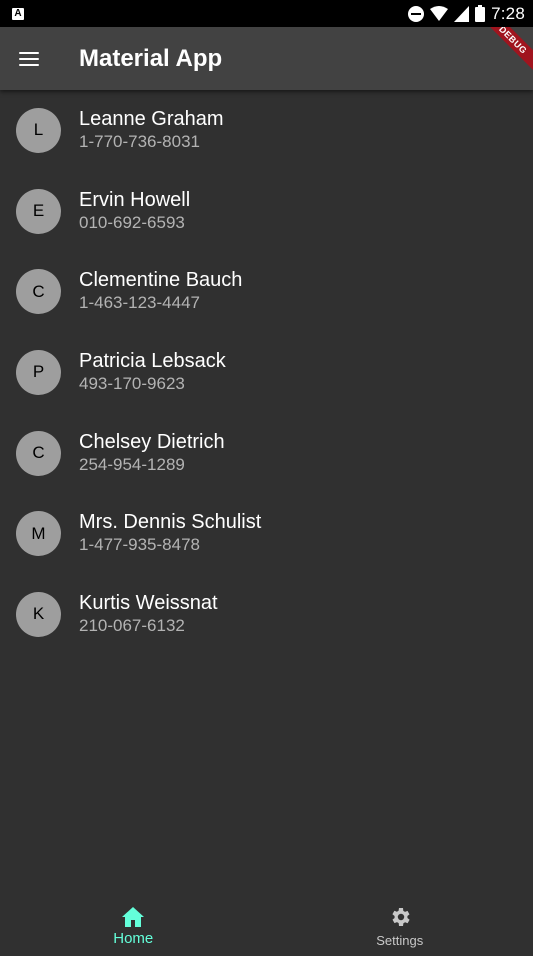 The image size is (533, 956). Describe the element at coordinates (139, 303) in the screenshot. I see `contact-phone: 1-463-123-4447` at that location.